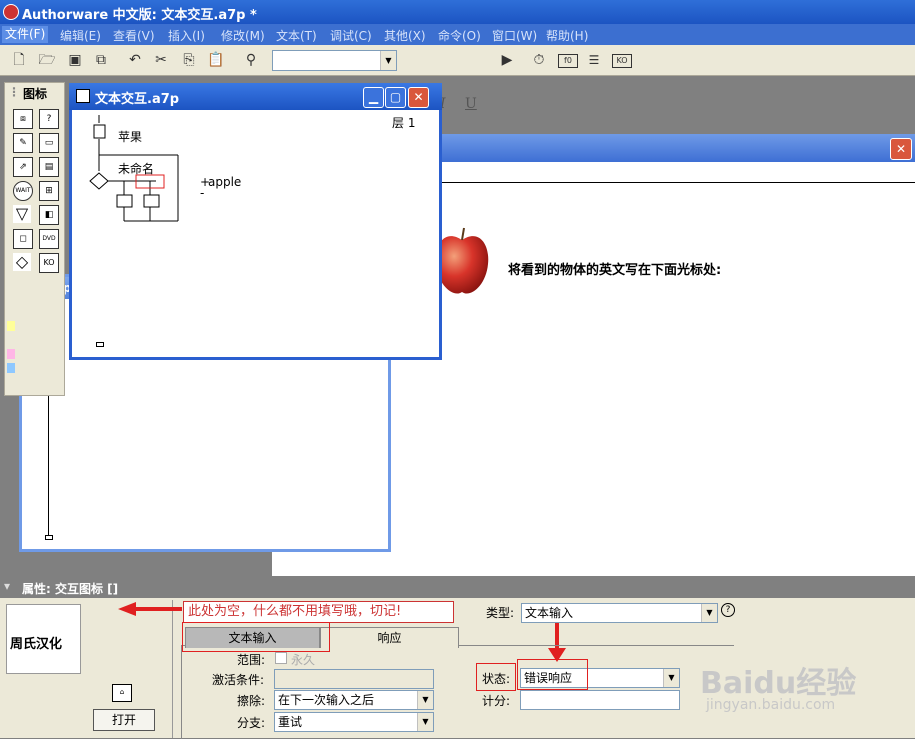  I want to click on menu-help: 帮助(H), so click(567, 35).